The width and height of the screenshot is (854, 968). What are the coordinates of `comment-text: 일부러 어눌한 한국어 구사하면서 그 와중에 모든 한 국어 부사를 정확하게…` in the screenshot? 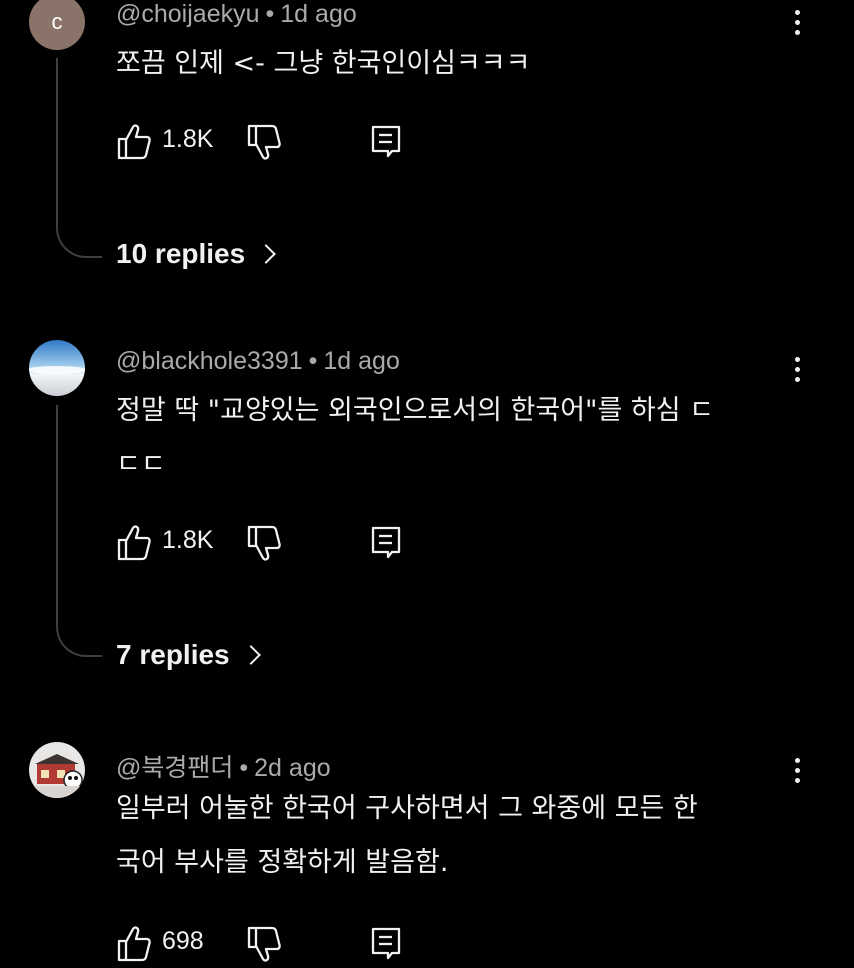 It's located at (451, 836).